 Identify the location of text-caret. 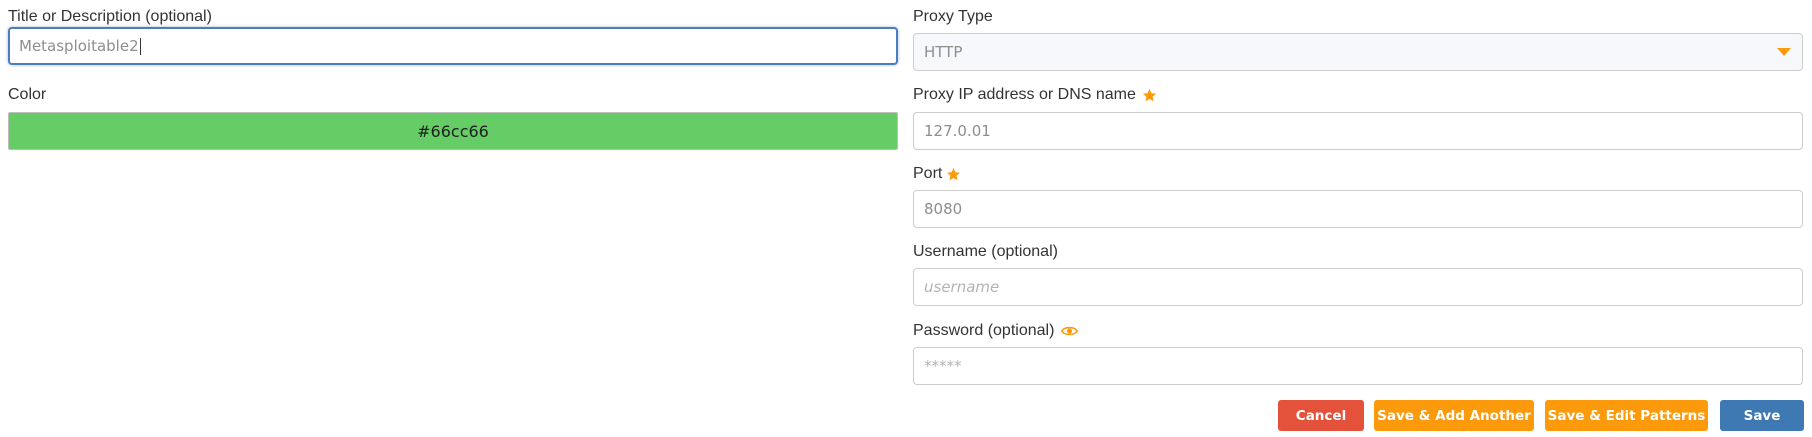
(140, 46).